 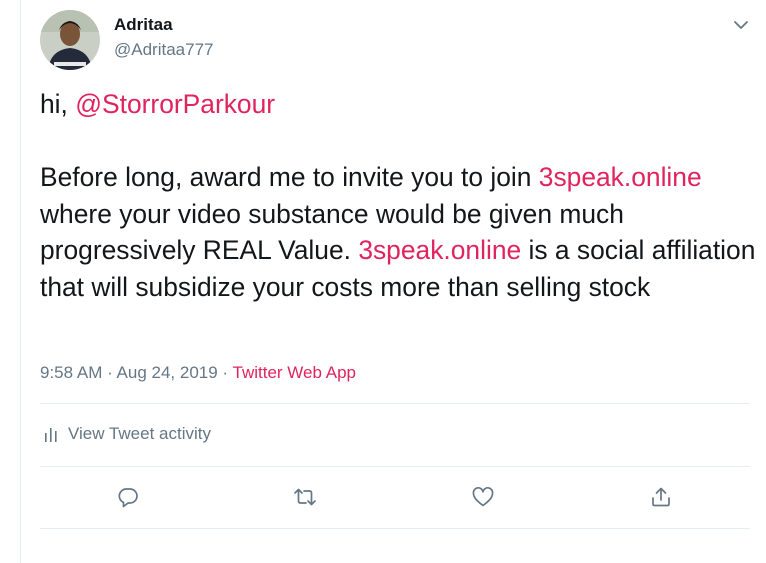 What do you see at coordinates (661, 497) in the screenshot?
I see `share-icon` at bounding box center [661, 497].